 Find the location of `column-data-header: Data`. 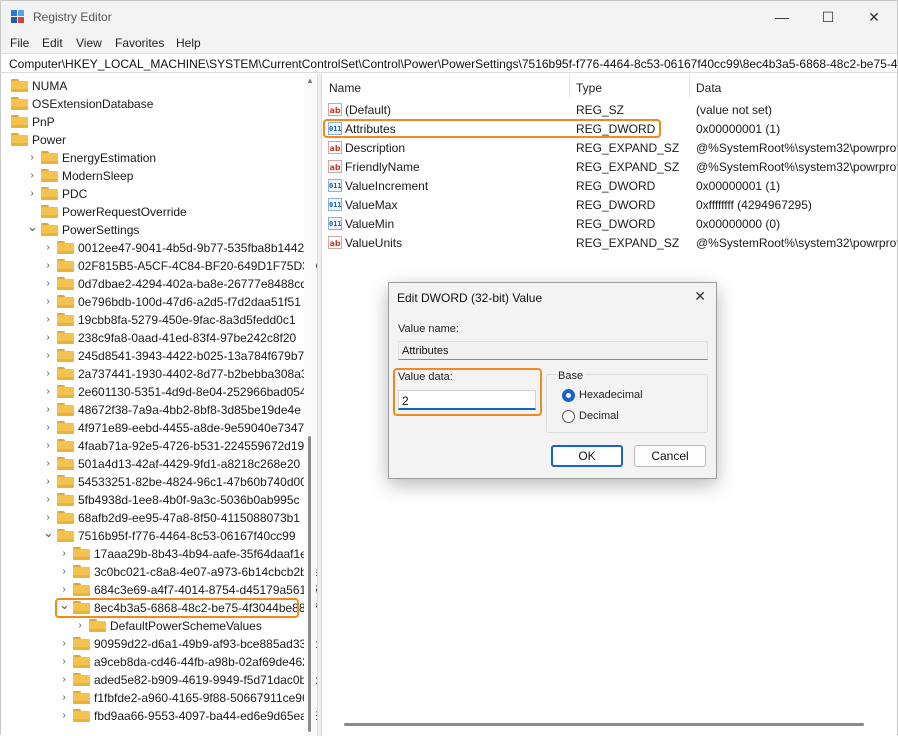

column-data-header: Data is located at coordinates (708, 88).